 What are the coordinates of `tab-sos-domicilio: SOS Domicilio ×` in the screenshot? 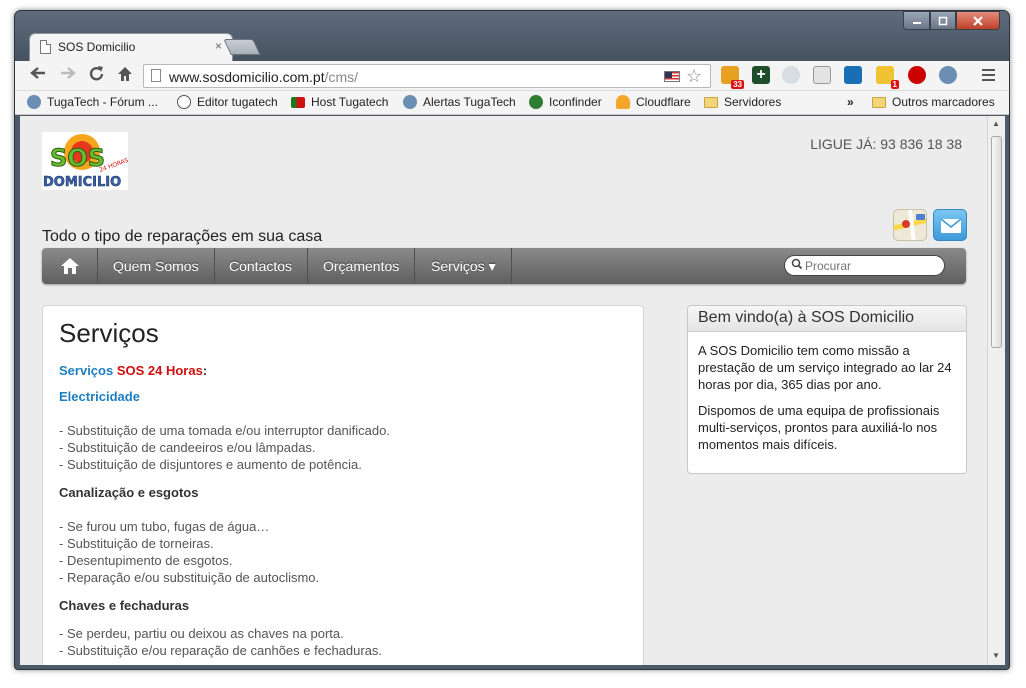 It's located at (131, 47).